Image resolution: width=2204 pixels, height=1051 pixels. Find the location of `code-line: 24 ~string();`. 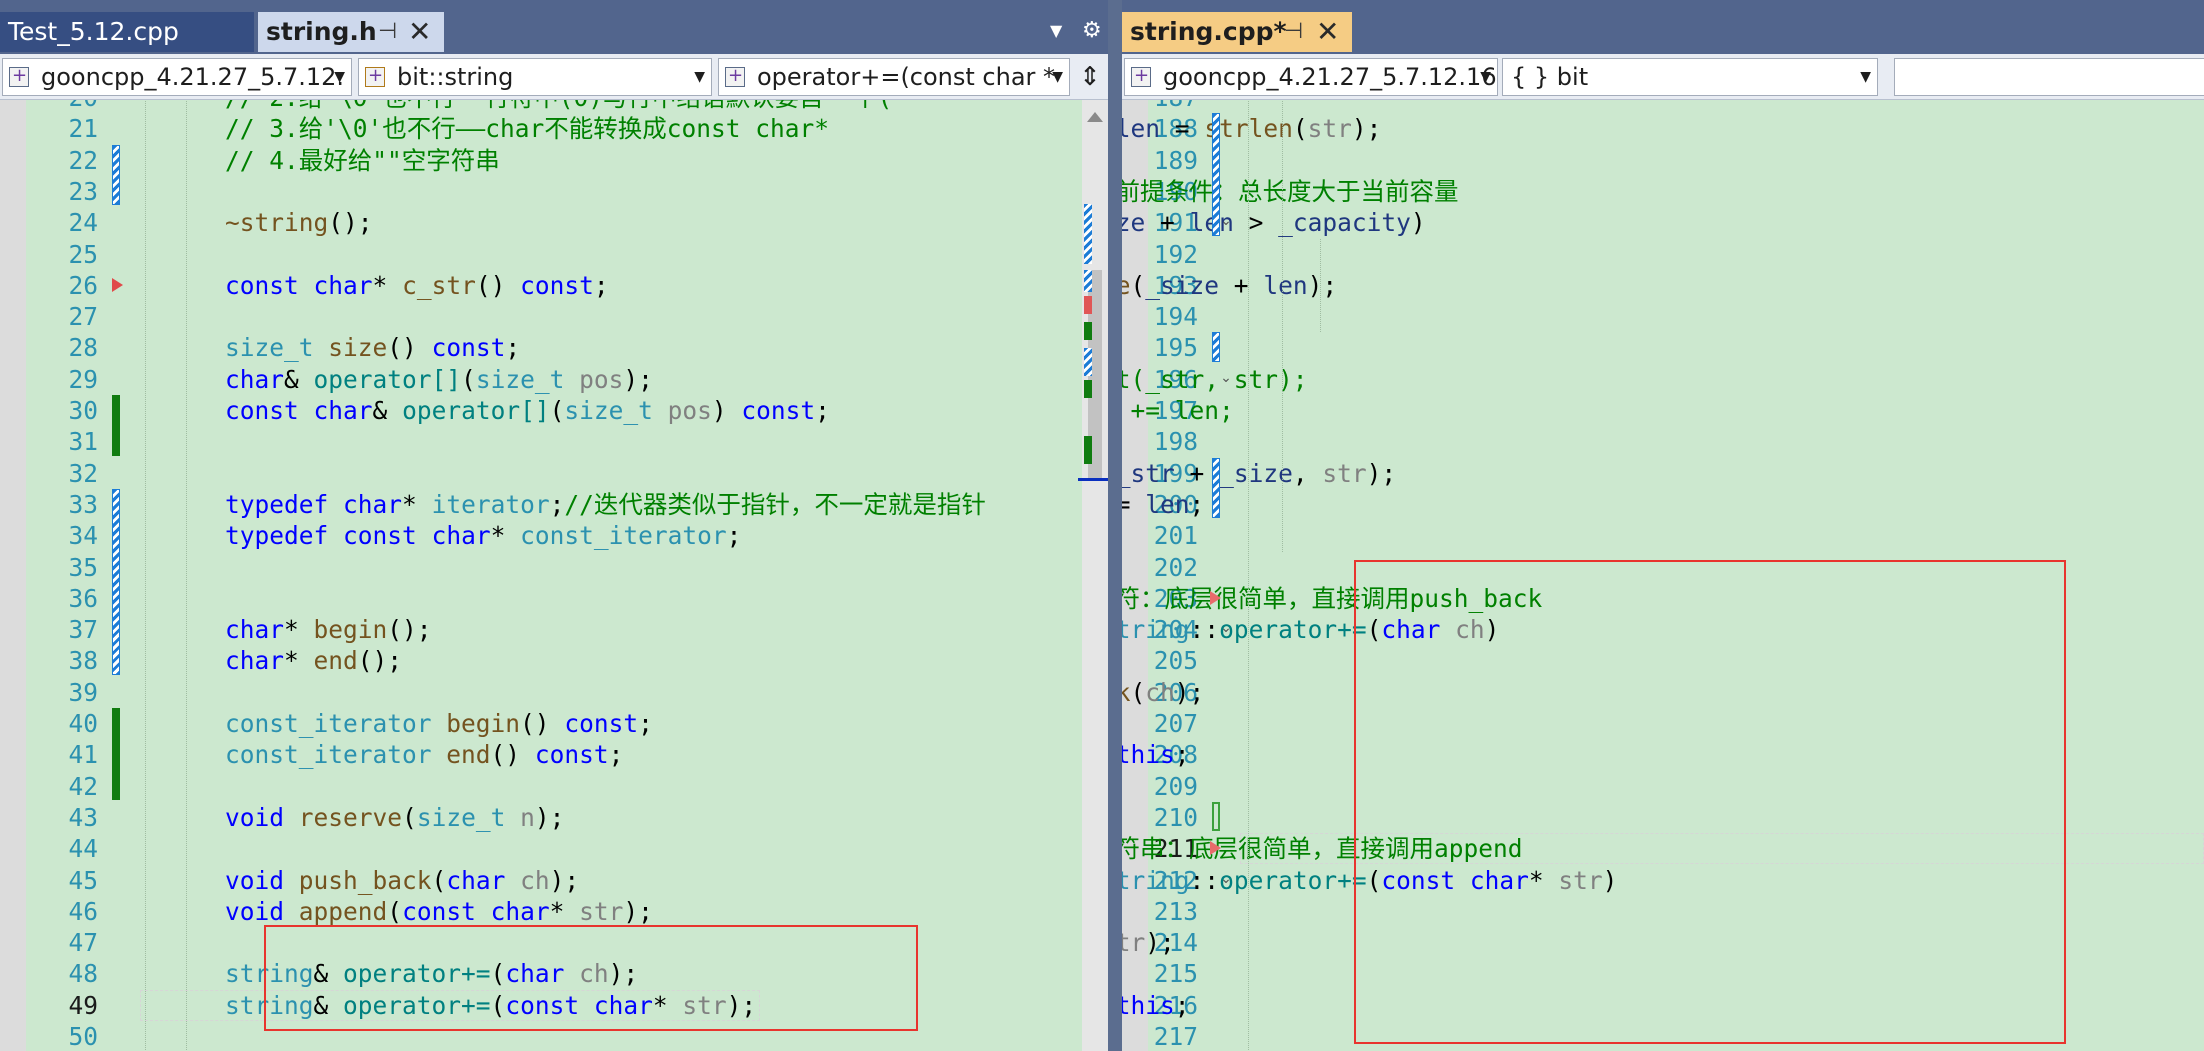

code-line: 24 ~string(); is located at coordinates (554, 222).